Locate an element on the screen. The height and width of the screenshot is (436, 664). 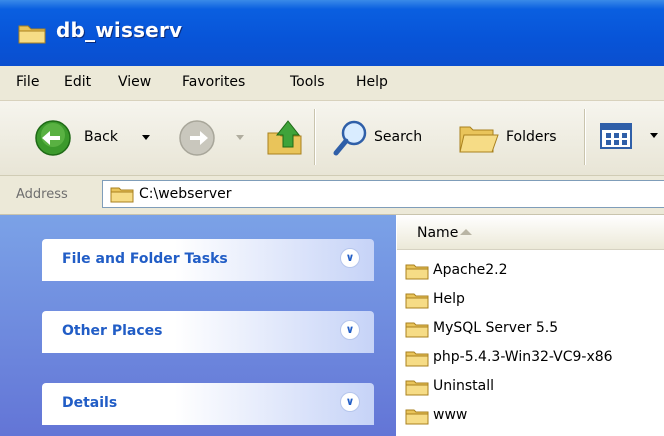
sort-ascending-icon is located at coordinates (466, 232).